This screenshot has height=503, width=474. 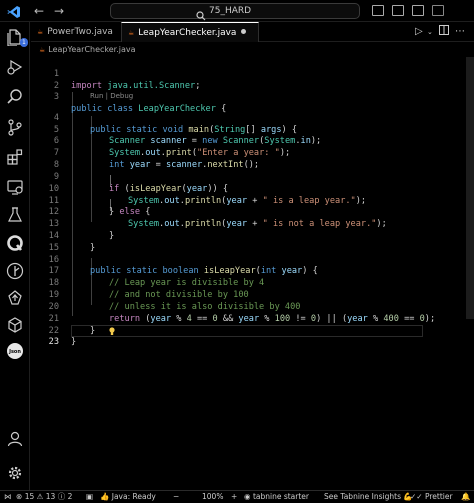 What do you see at coordinates (19, 496) in the screenshot?
I see `error-icon: ⊗` at bounding box center [19, 496].